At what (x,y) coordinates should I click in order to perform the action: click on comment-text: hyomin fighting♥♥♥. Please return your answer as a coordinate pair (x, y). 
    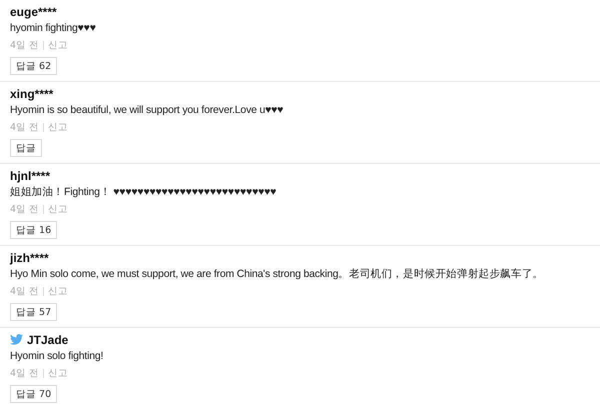
    Looking at the image, I should click on (53, 28).